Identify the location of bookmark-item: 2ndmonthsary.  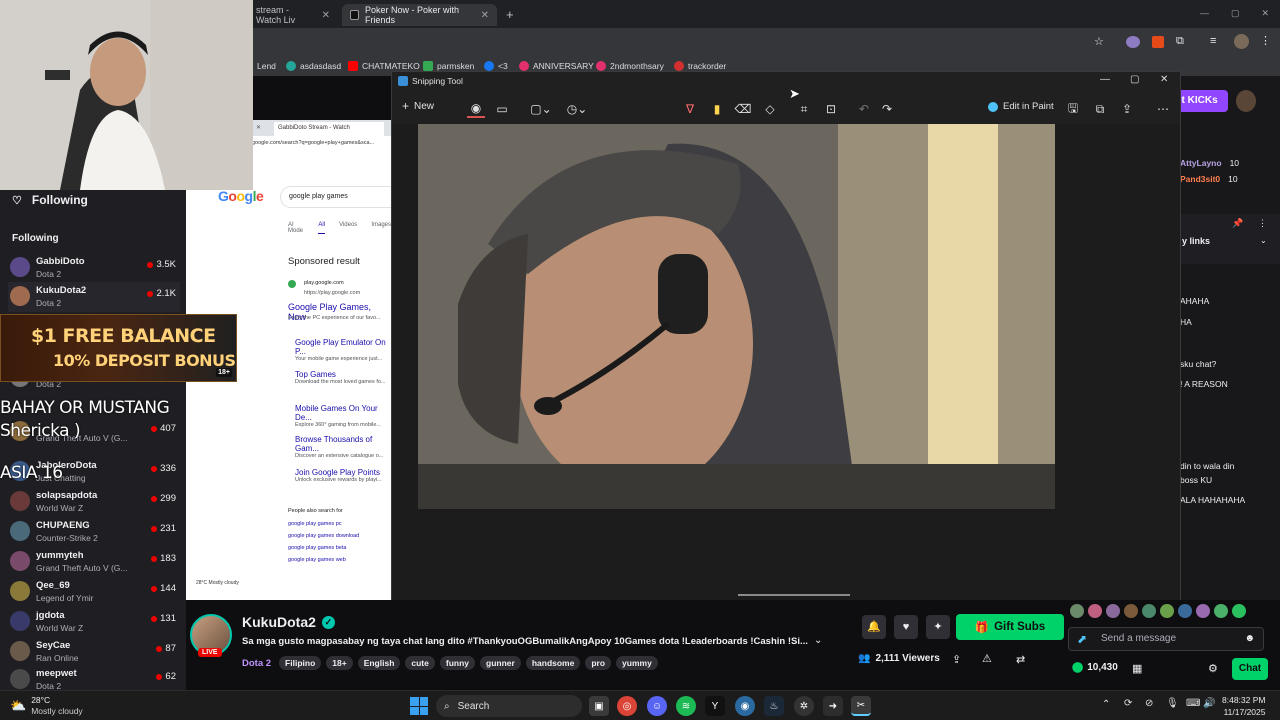
(630, 66).